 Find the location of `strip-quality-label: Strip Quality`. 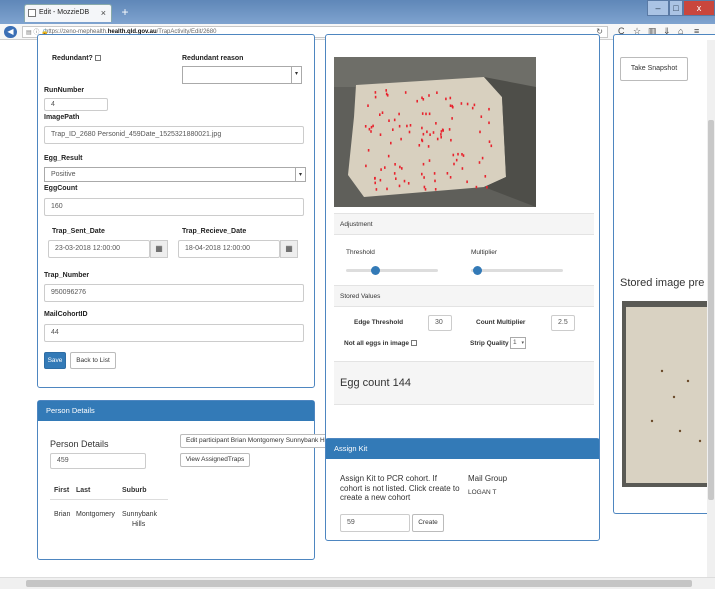

strip-quality-label: Strip Quality is located at coordinates (489, 343).